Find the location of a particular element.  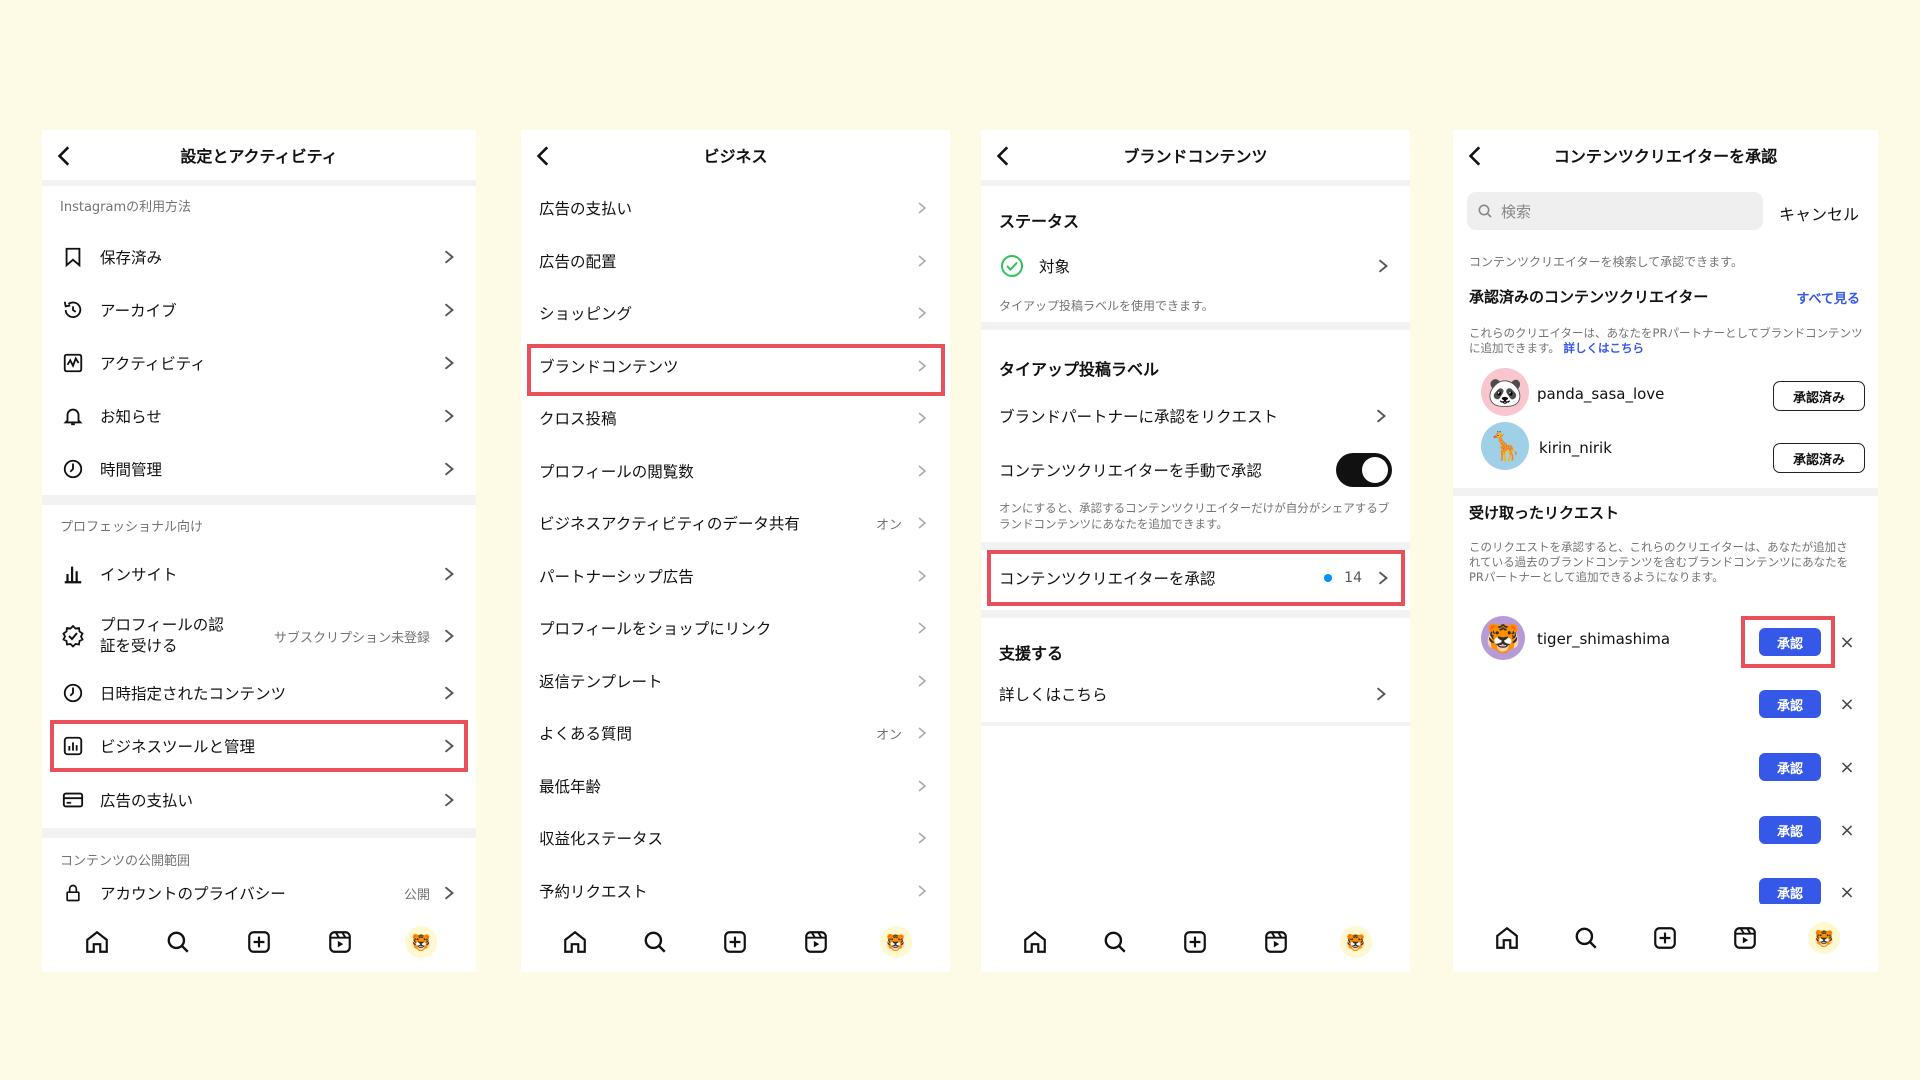

request-approval-row: ブランドパートナーに承認をリクエスト is located at coordinates (1195, 416).